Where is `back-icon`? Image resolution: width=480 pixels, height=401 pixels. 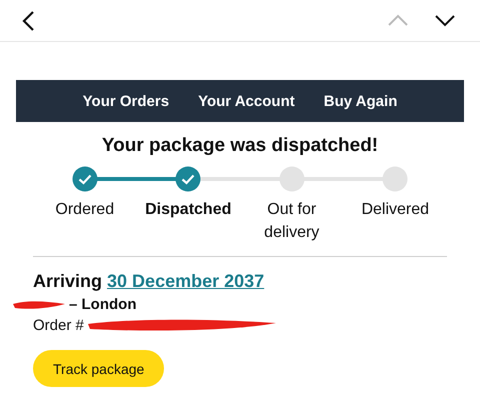 back-icon is located at coordinates (28, 21).